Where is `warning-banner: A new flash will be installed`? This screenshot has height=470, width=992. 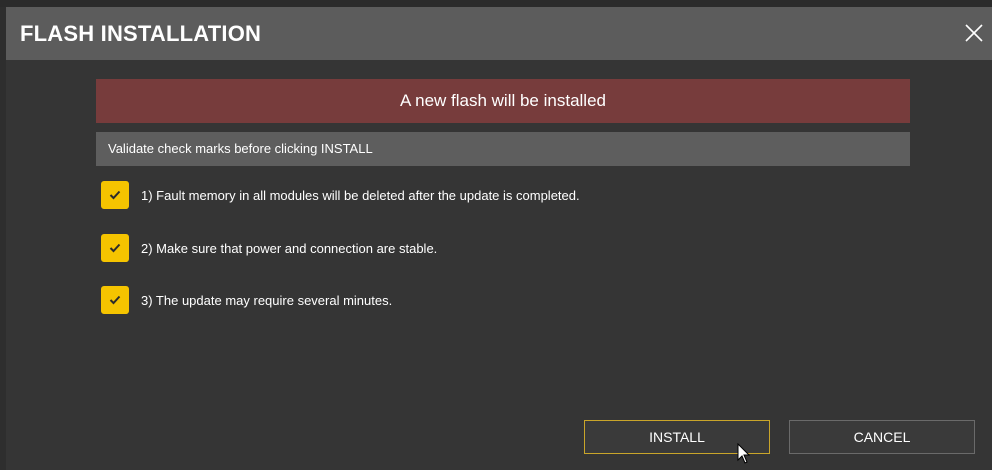
warning-banner: A new flash will be installed is located at coordinates (503, 101).